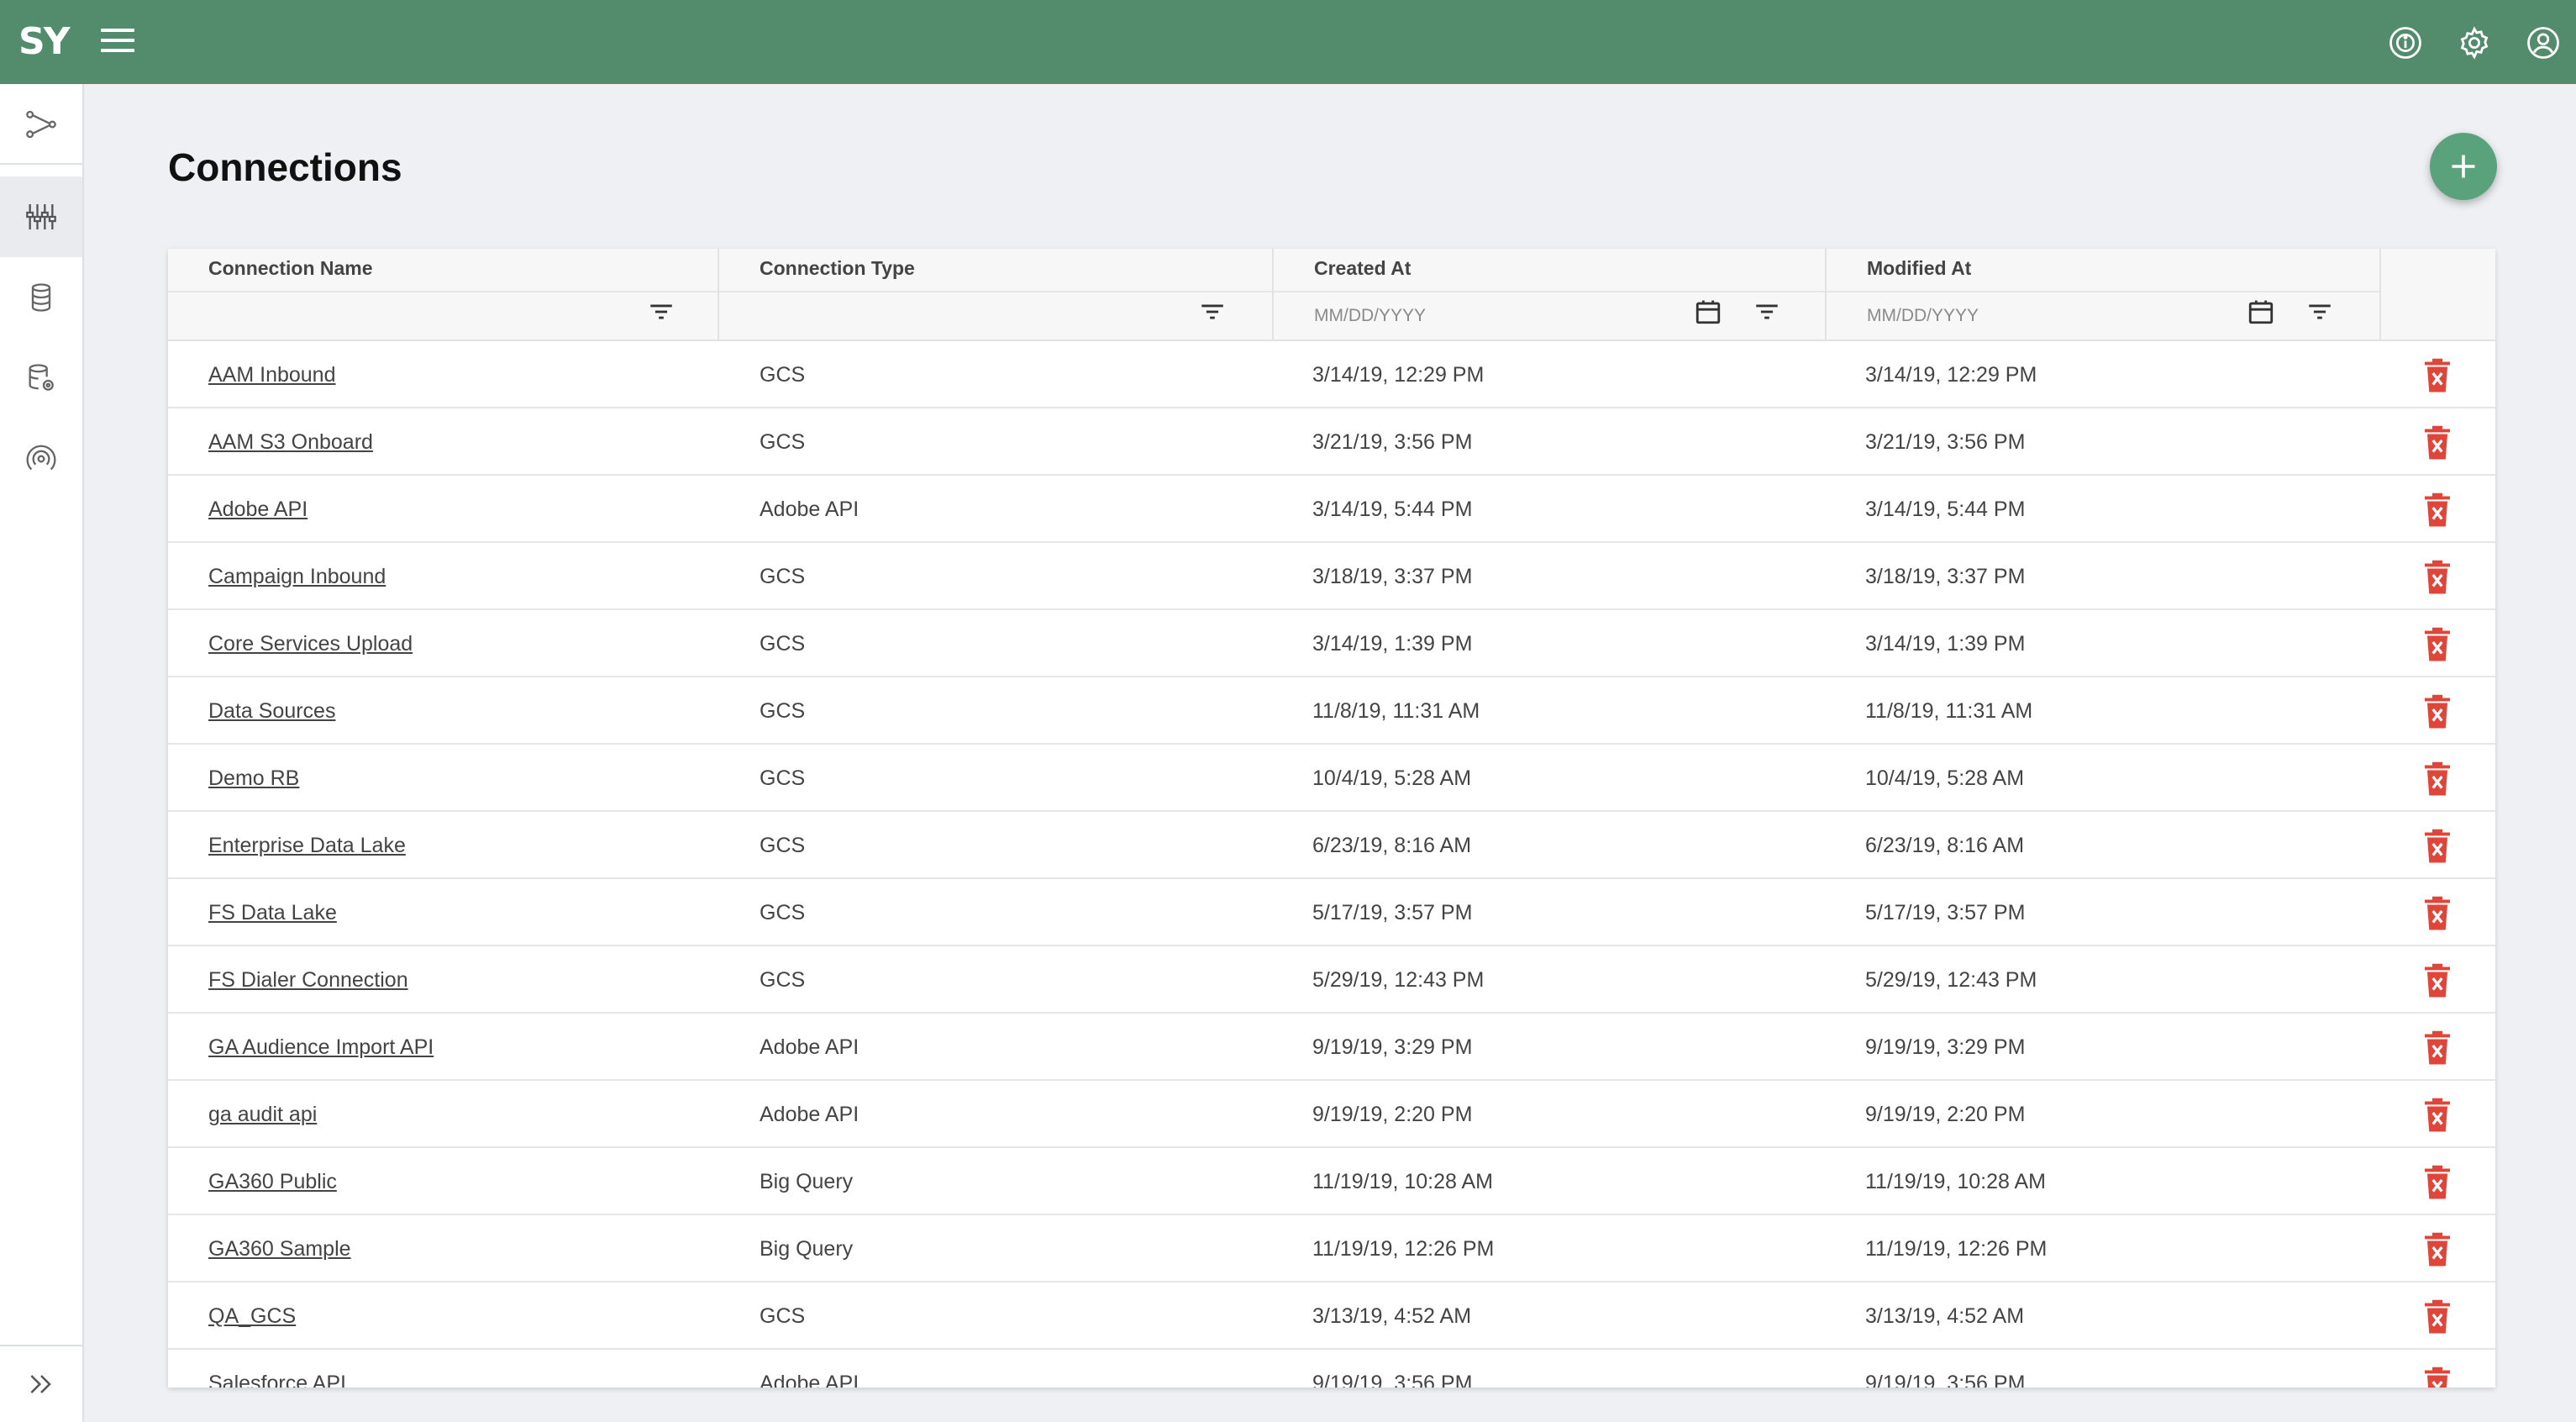 Image resolution: width=2576 pixels, height=1422 pixels. Describe the element at coordinates (1945, 1316) in the screenshot. I see `modified-at-cell: 3/13/19, 4:52 AM` at that location.